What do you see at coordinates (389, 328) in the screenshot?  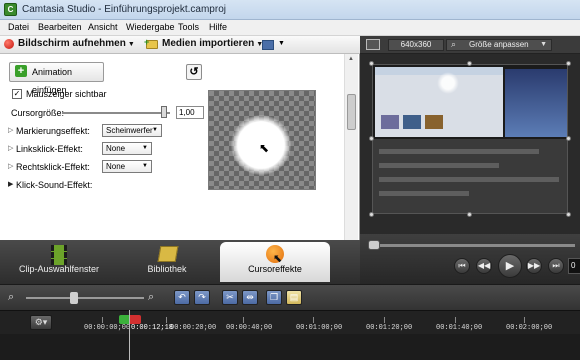 I see `ruler-tick-label: 00:01:20;00` at bounding box center [389, 328].